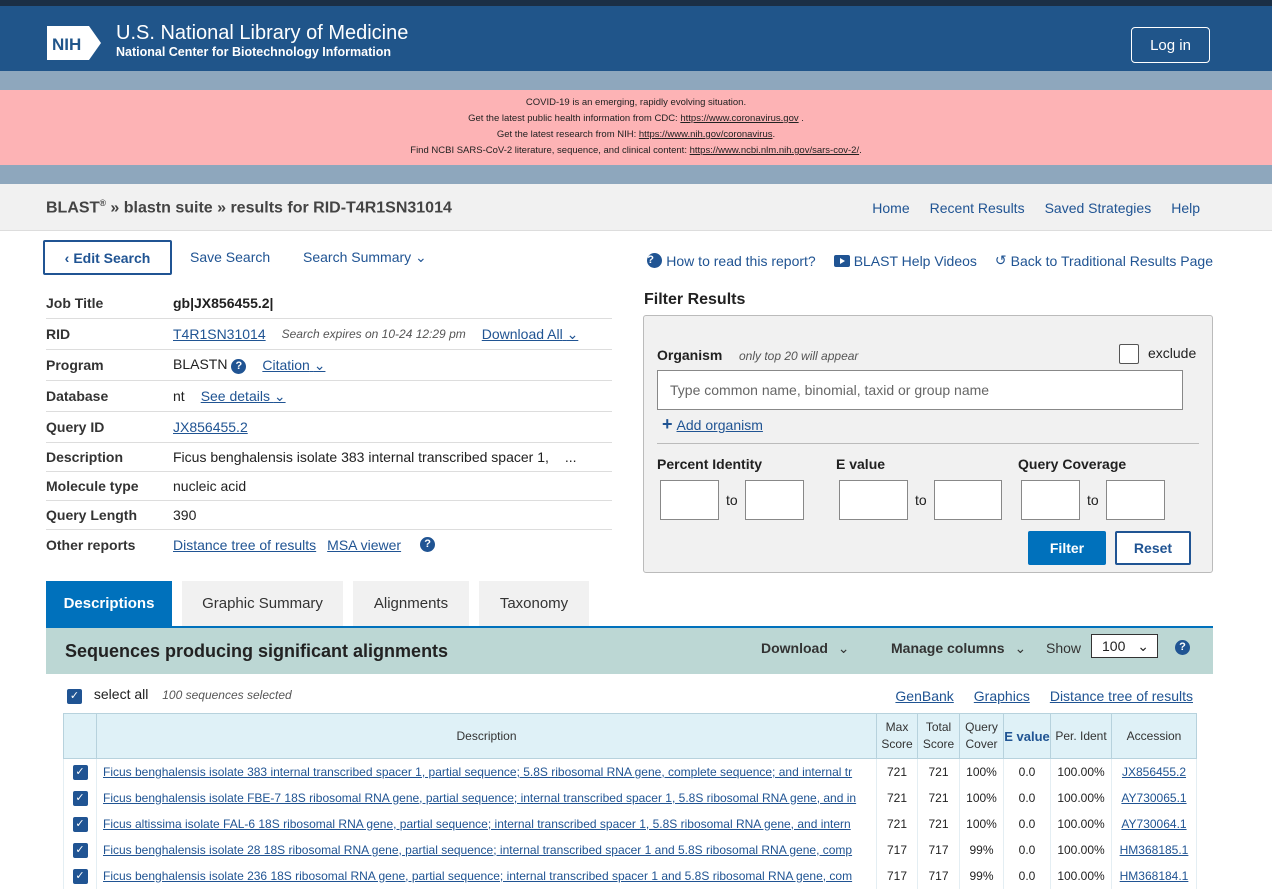 The height and width of the screenshot is (890, 1272). I want to click on nav-home: Home, so click(890, 208).